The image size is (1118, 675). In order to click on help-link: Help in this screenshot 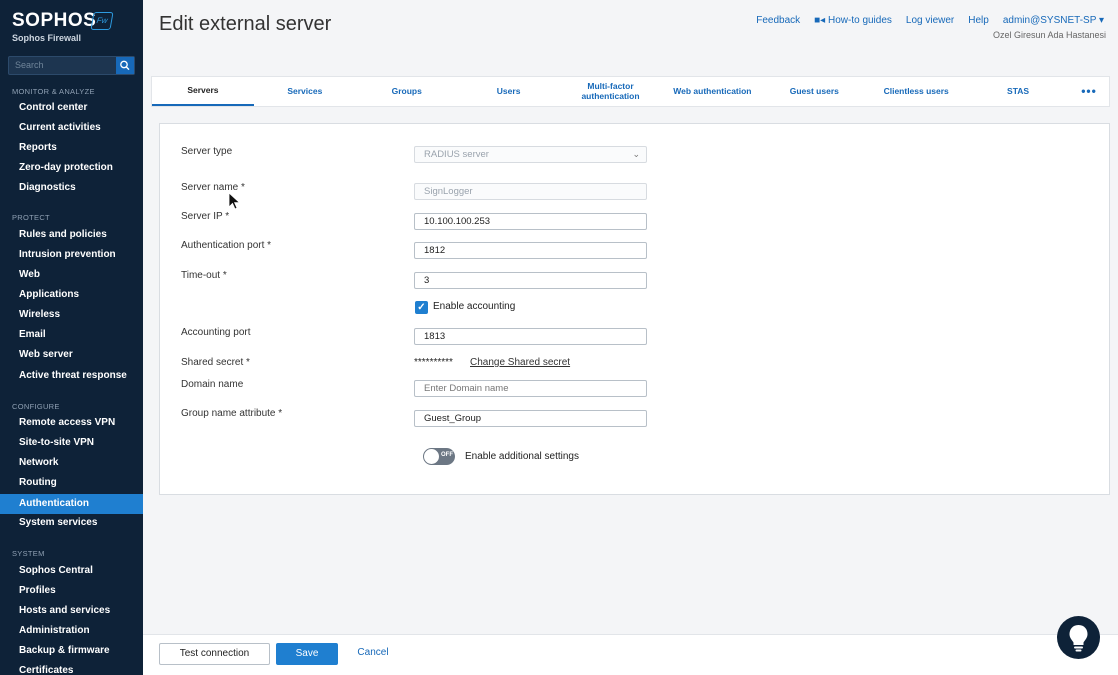, I will do `click(978, 20)`.